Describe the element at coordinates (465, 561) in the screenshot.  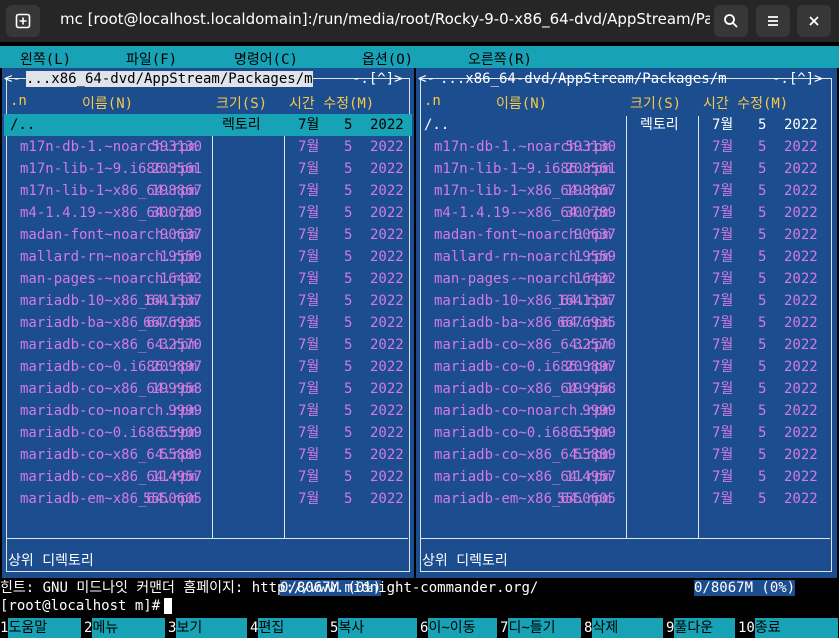
I see `right-mini-status: 상위 디렉토리` at that location.